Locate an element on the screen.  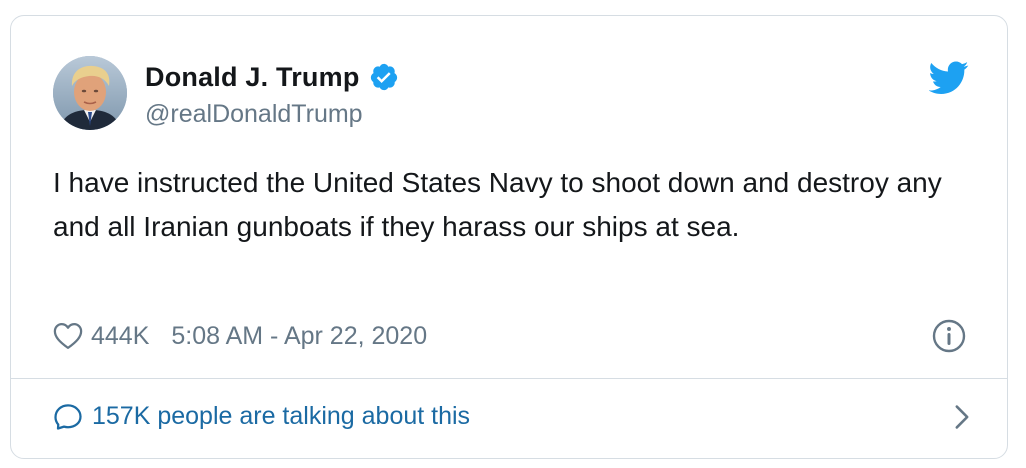
speech-bubble-icon is located at coordinates (68, 417).